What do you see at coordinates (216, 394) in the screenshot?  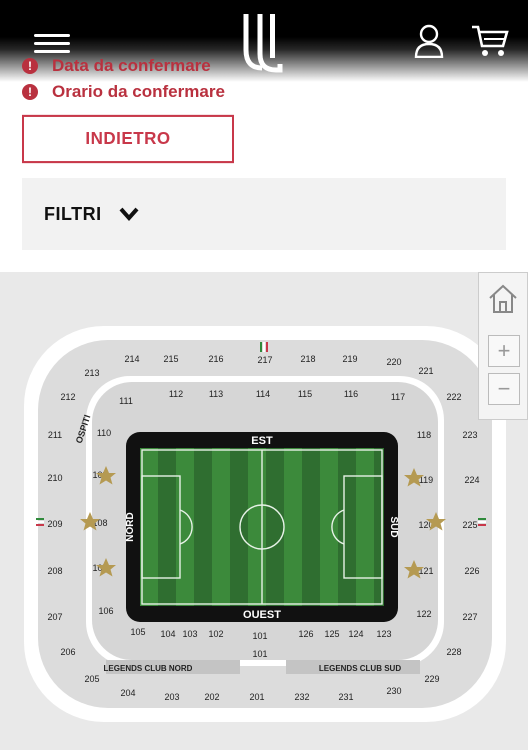 I see `sector-113: 113` at bounding box center [216, 394].